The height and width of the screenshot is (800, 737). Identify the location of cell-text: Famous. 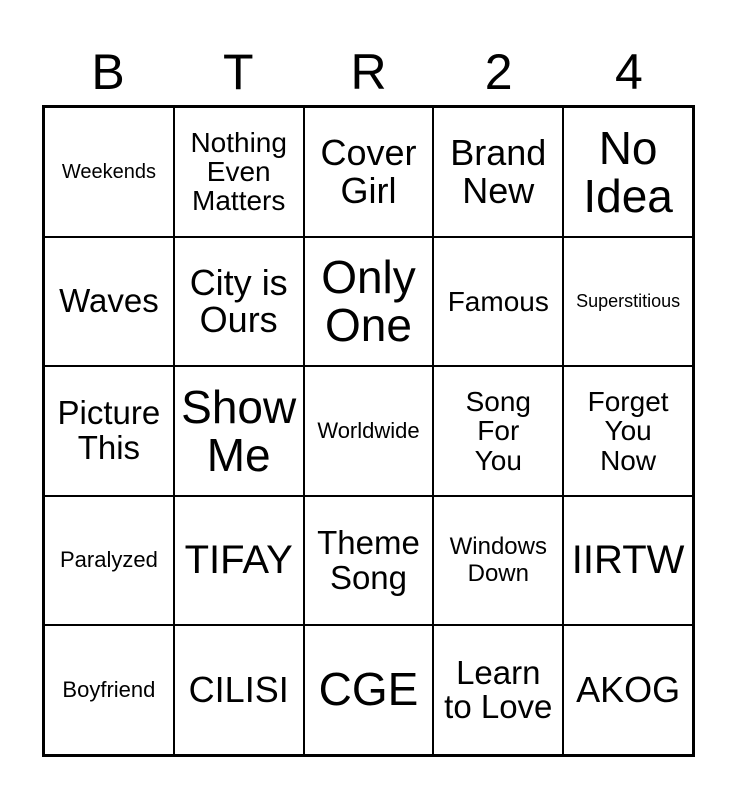
(498, 301).